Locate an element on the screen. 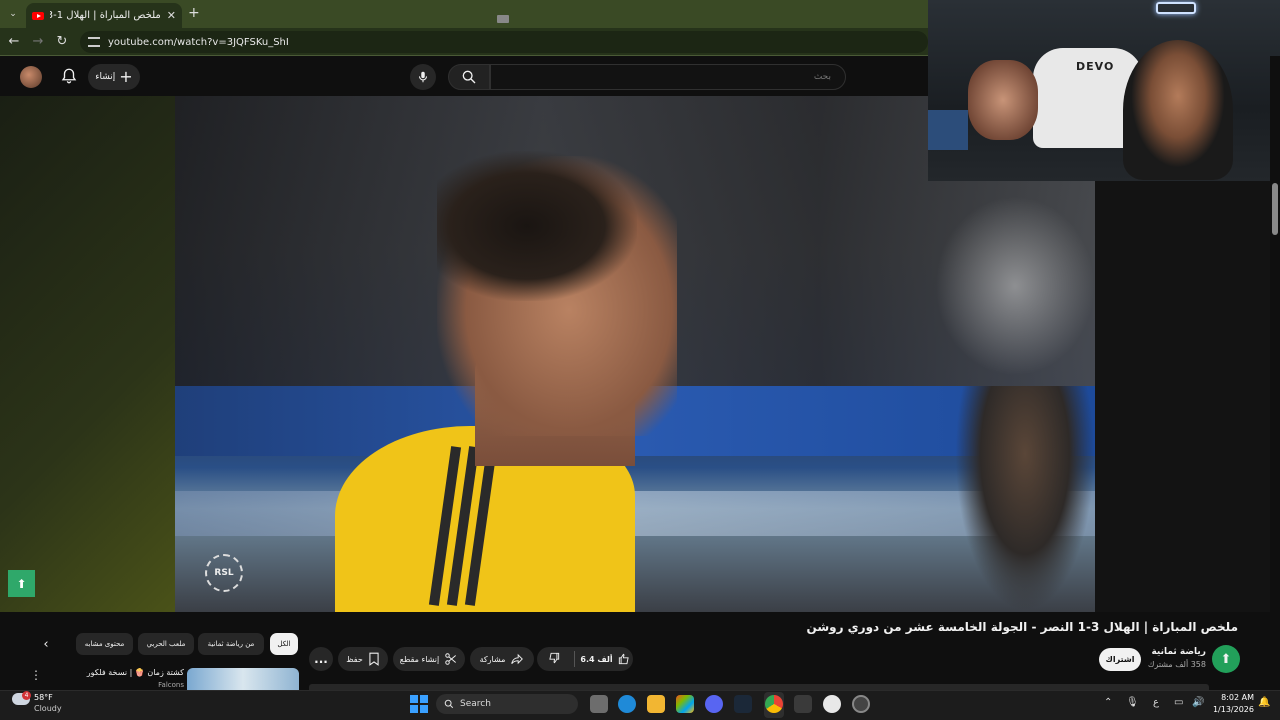 Image resolution: width=1280 pixels, height=720 pixels. subscribe-button: اشتراك is located at coordinates (1120, 659).